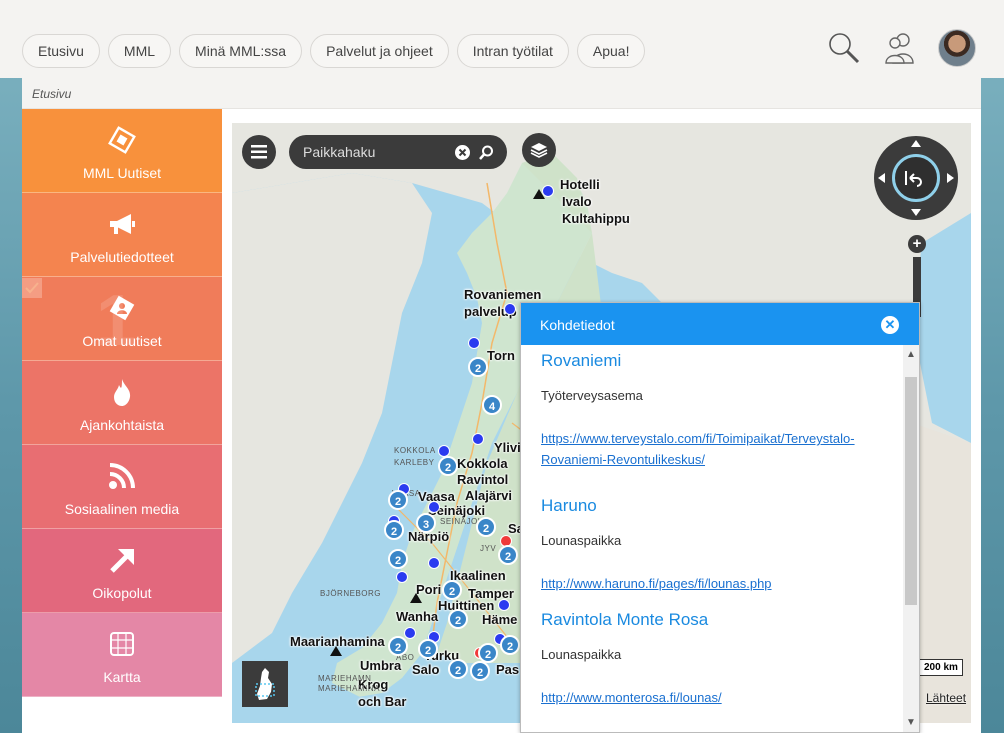 This screenshot has height=733, width=1004. I want to click on sidebar-item-label: Palvelutiedotteet, so click(122, 257).